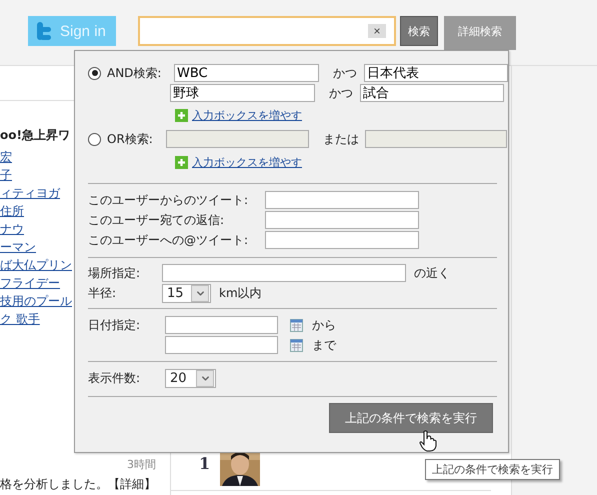 This screenshot has width=597, height=495. Describe the element at coordinates (35, 135) in the screenshot. I see `section-heading: oo!急上昇ワ` at that location.